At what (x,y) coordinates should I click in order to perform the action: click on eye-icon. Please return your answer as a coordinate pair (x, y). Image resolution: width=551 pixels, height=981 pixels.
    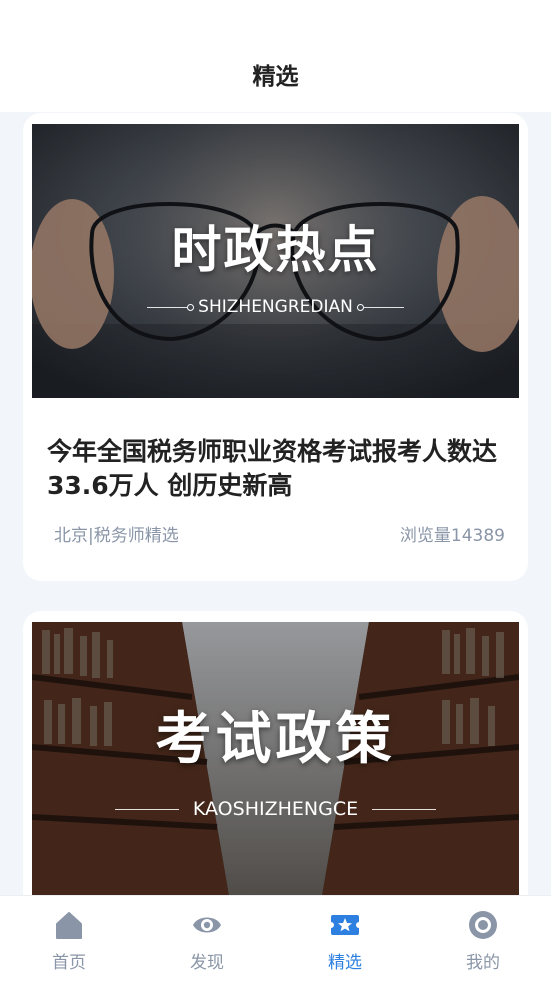
    Looking at the image, I should click on (207, 925).